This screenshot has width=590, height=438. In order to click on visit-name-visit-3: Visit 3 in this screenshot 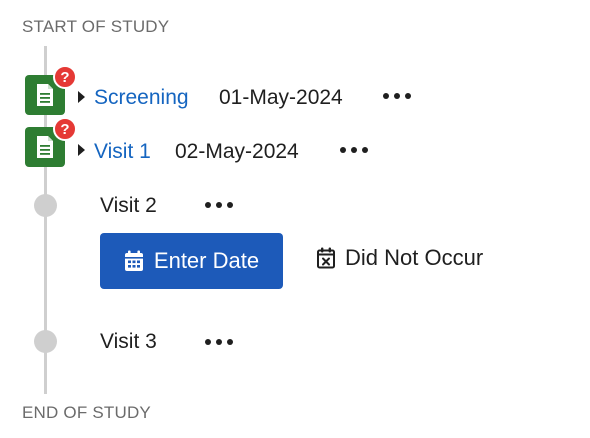, I will do `click(128, 341)`.